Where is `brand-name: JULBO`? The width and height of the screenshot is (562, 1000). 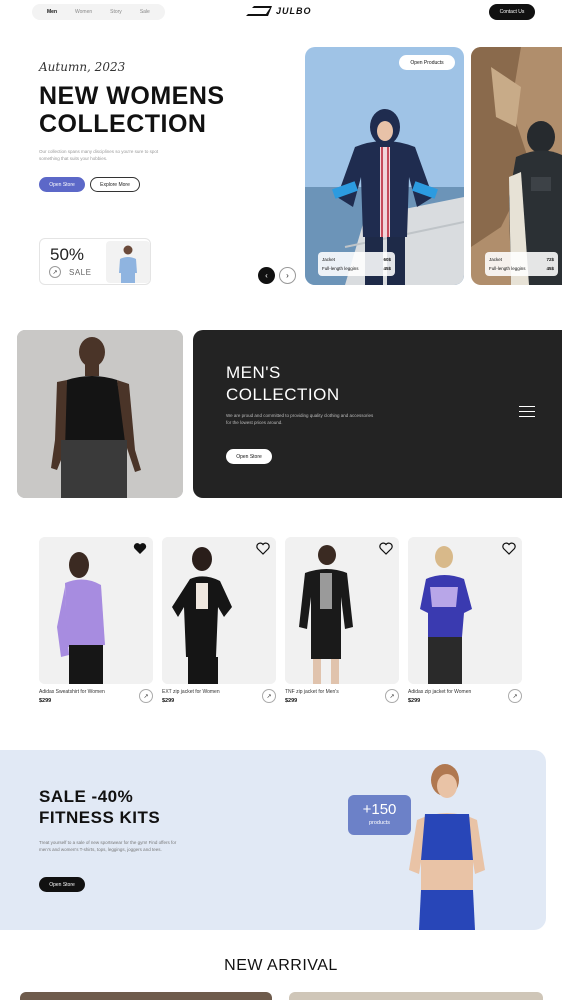 brand-name: JULBO is located at coordinates (294, 11).